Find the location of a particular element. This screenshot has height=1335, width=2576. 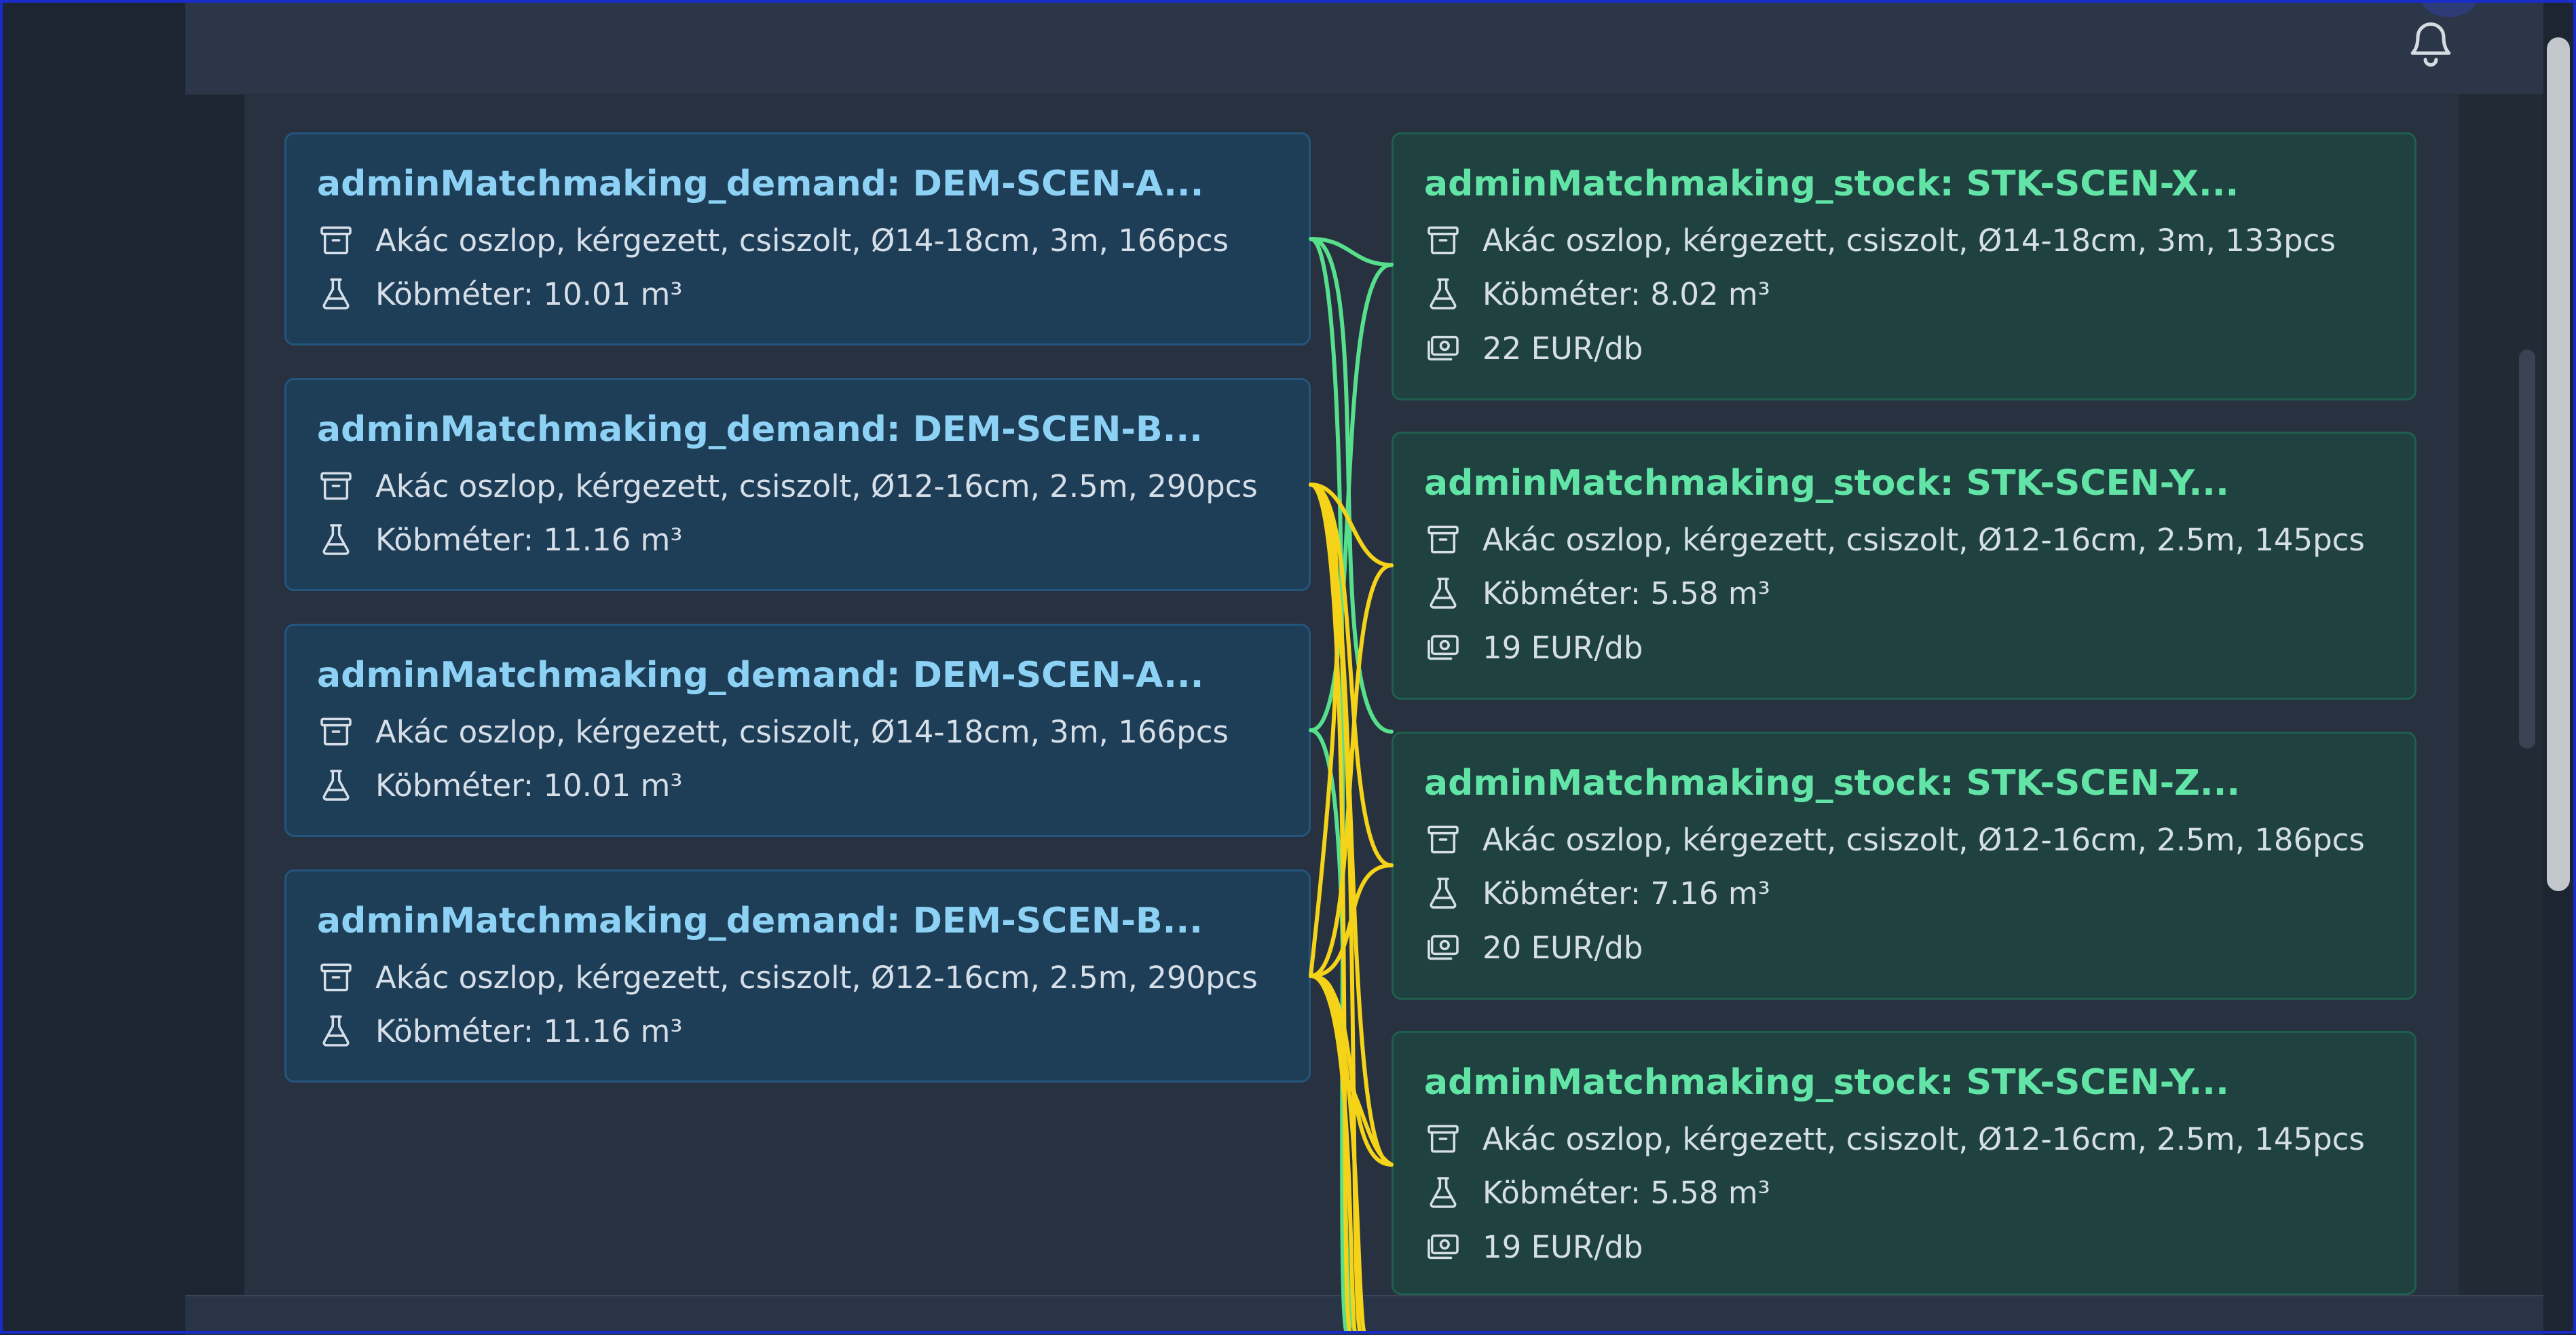

volume-row: Köbméter: 8.02 m³ is located at coordinates (1597, 294).